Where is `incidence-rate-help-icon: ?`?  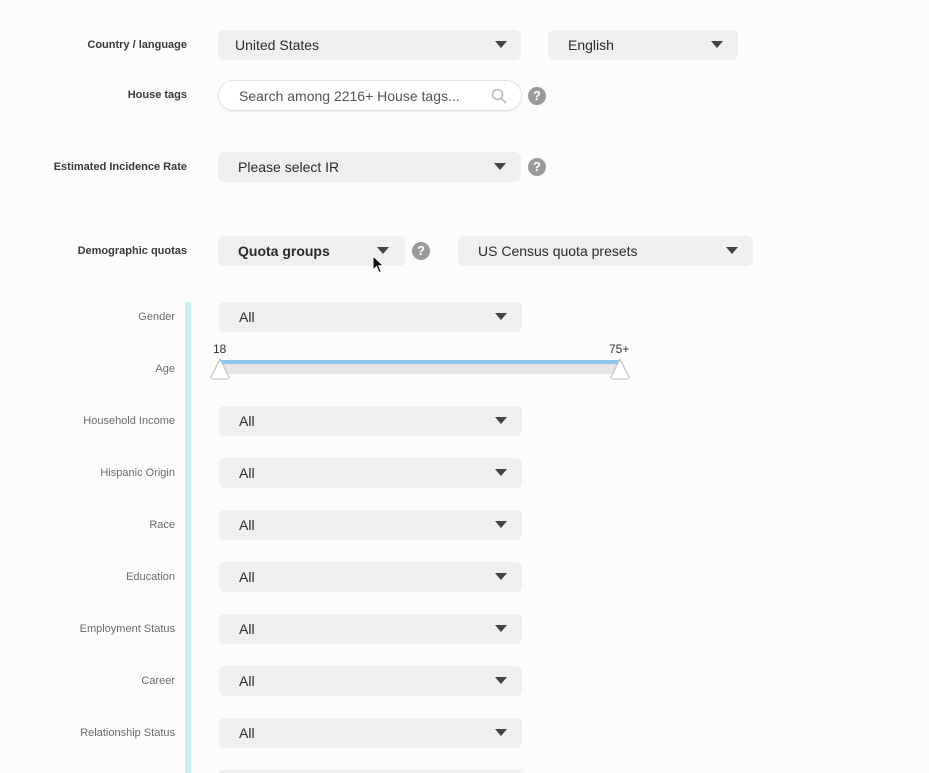
incidence-rate-help-icon: ? is located at coordinates (537, 167).